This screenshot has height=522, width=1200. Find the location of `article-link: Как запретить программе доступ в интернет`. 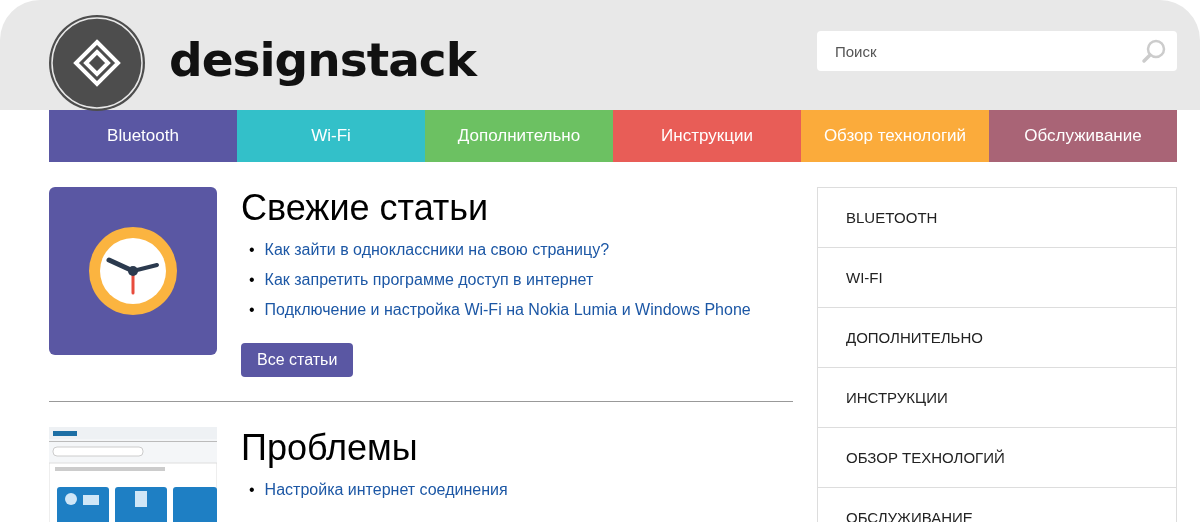

article-link: Как запретить программе доступ в интернет is located at coordinates (429, 280).